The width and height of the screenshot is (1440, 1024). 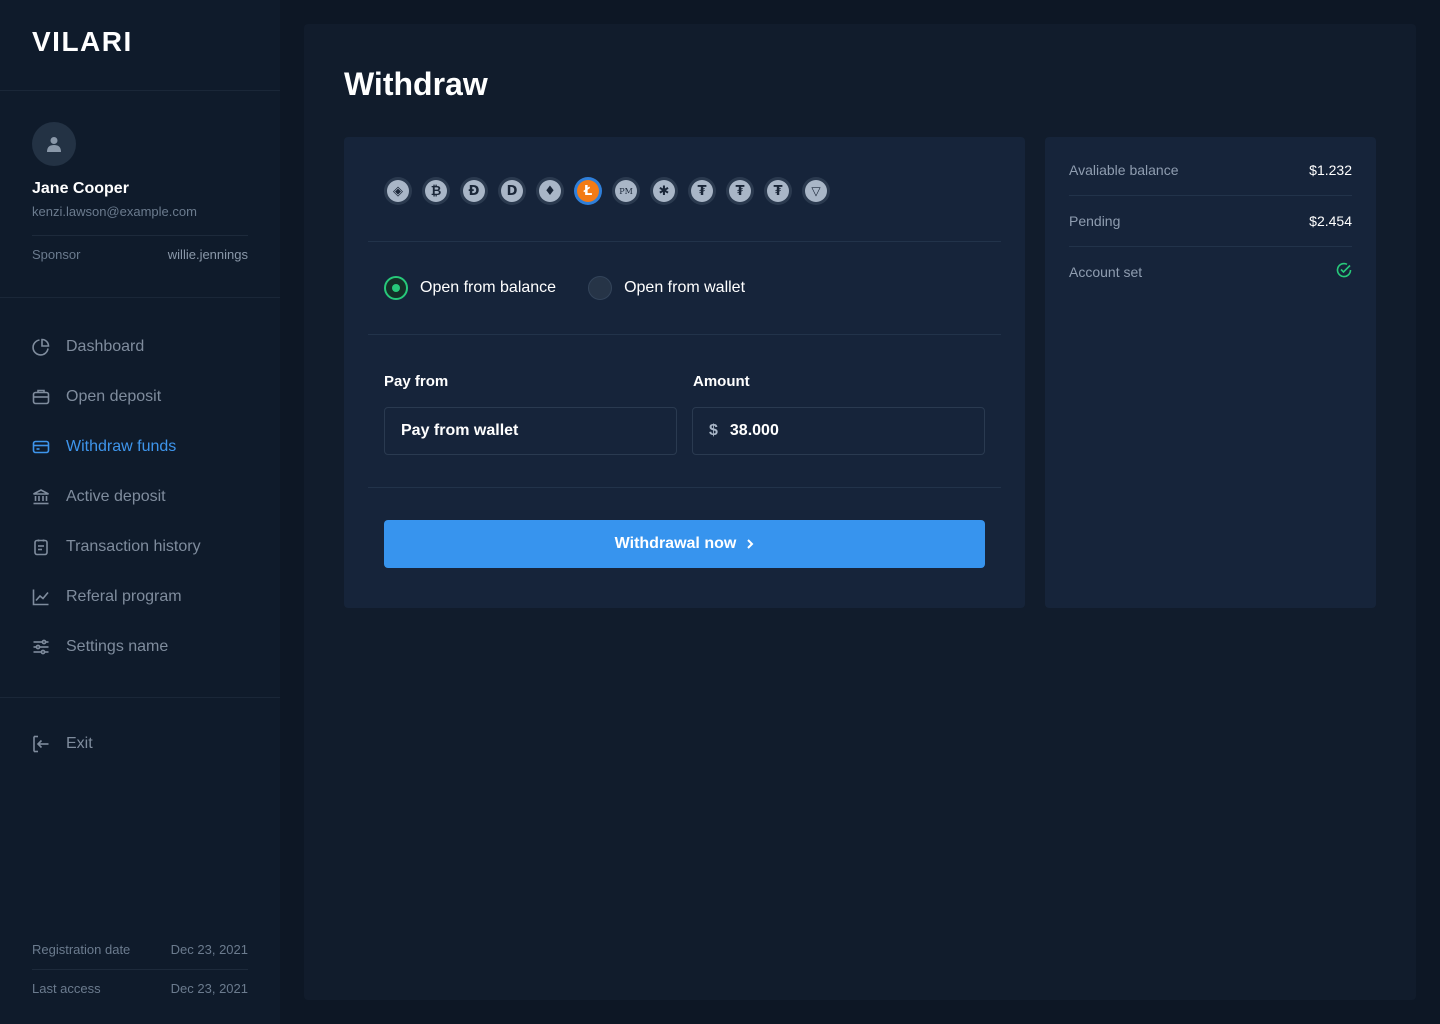 I want to click on credit-card-icon, so click(x=41, y=447).